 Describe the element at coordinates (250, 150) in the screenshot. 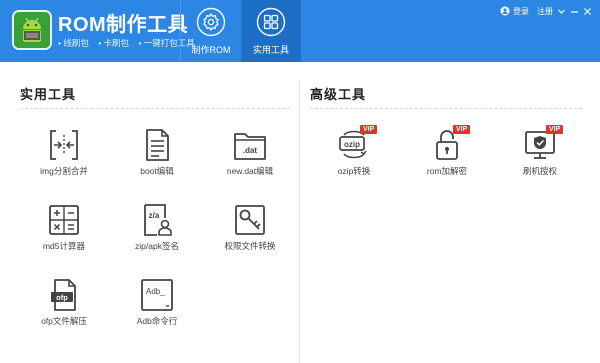

I see `svg-text: .dat` at that location.